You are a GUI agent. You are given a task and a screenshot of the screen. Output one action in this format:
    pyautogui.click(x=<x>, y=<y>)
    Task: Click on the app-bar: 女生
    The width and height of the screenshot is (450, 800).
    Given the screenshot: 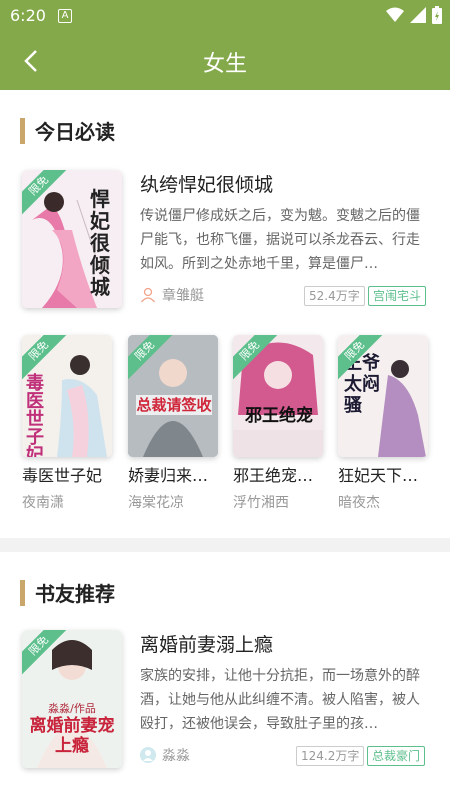 What is the action you would take?
    pyautogui.click(x=225, y=61)
    